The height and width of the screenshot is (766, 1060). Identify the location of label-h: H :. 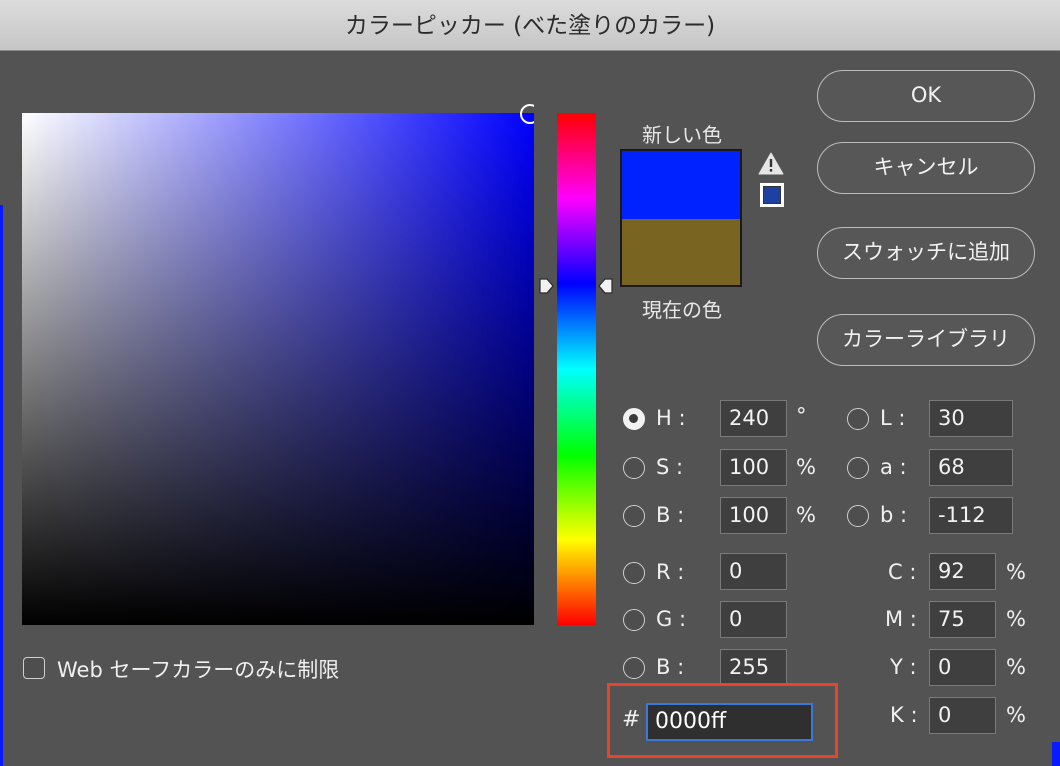
(671, 418).